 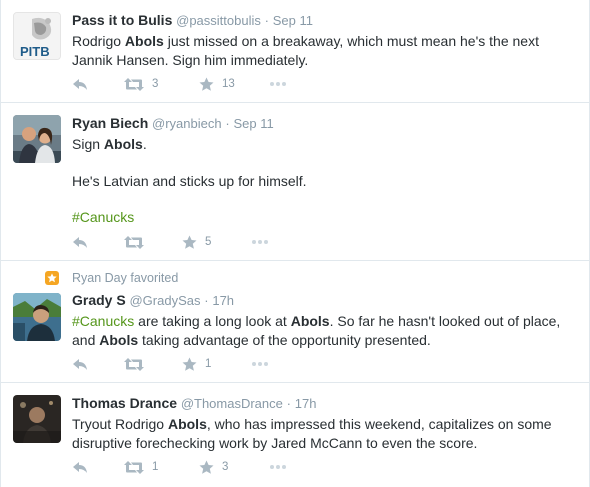 I want to click on svg-text: PITB, so click(x=35, y=51).